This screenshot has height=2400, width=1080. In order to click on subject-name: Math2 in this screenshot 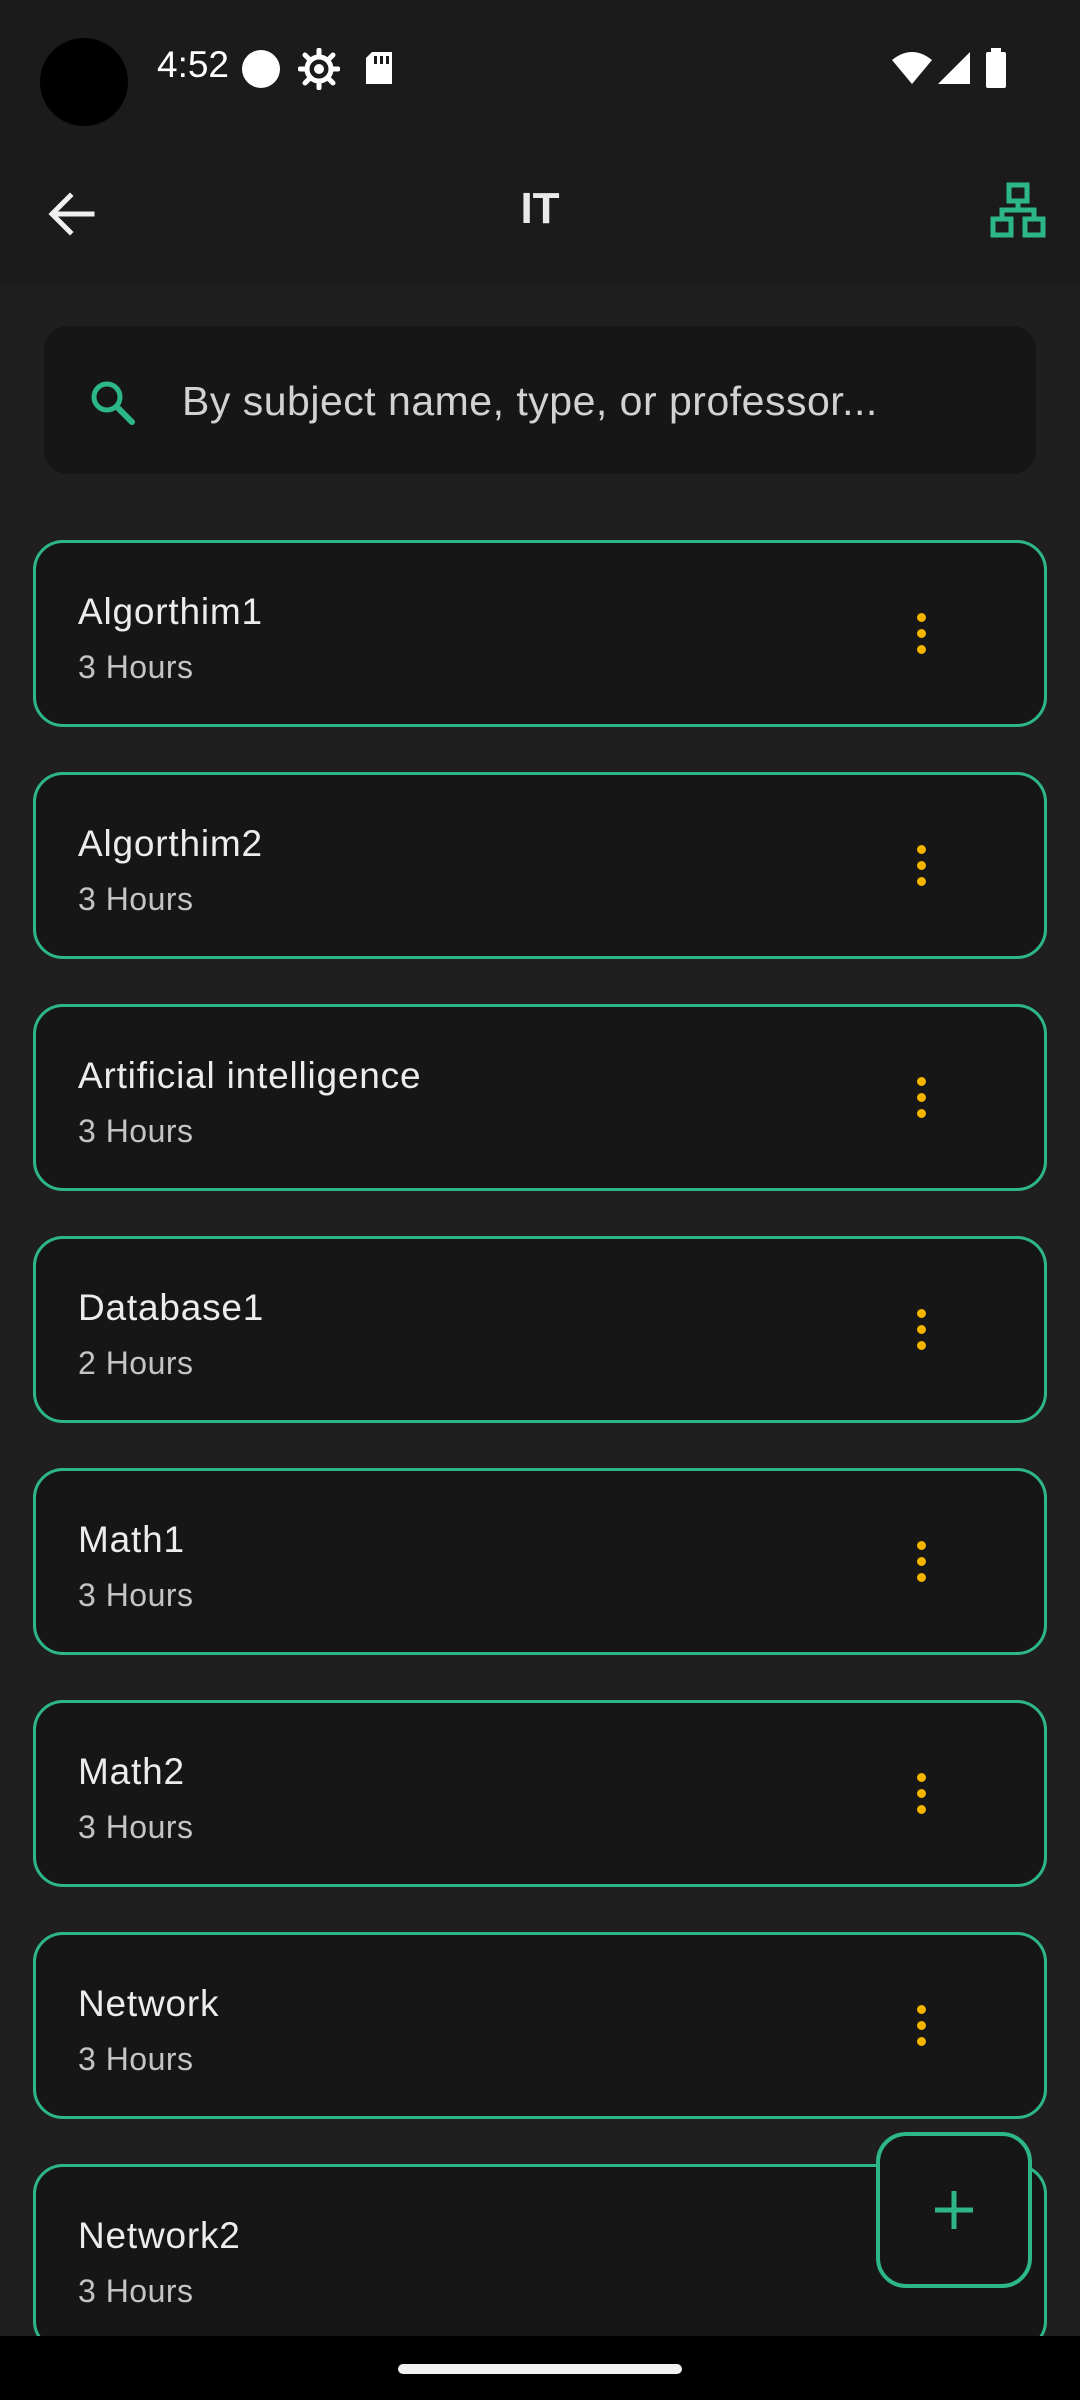, I will do `click(131, 1771)`.